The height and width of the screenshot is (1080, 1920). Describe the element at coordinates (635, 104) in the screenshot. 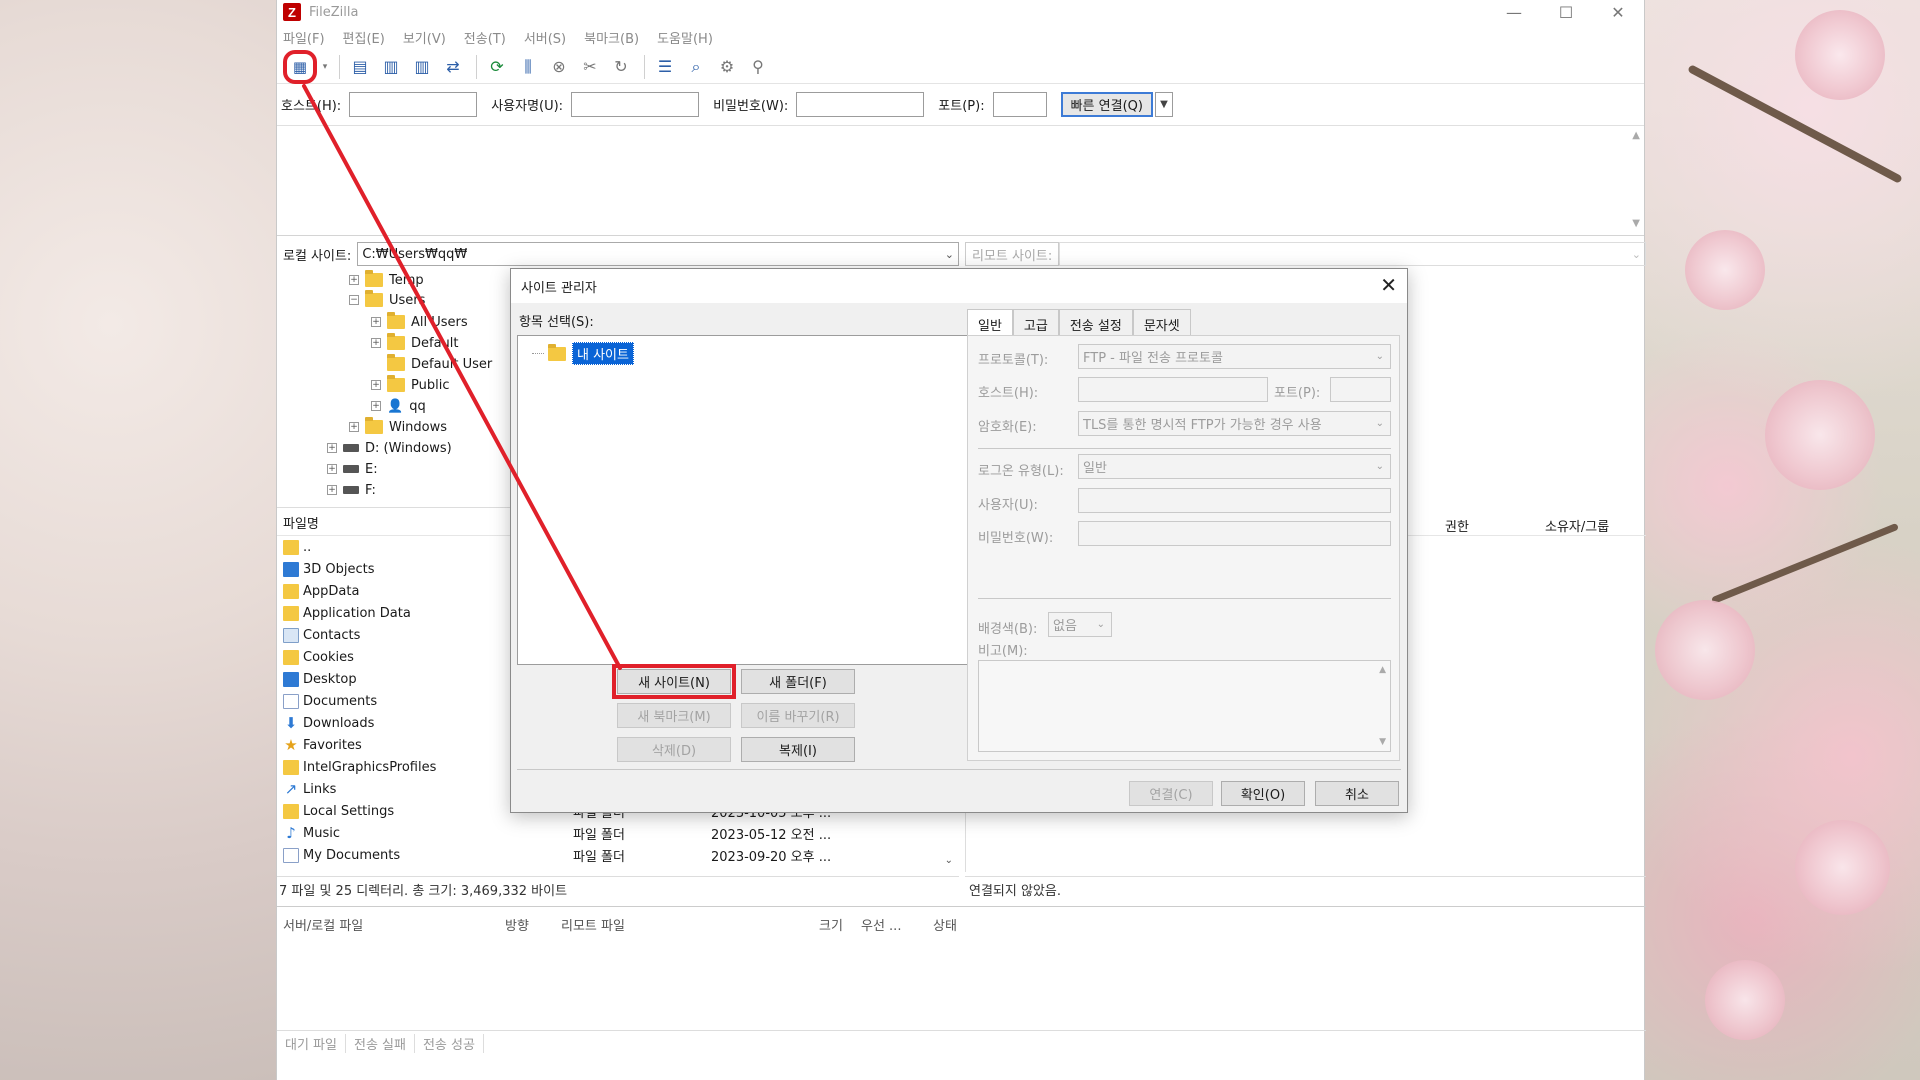

I see `username-input` at that location.